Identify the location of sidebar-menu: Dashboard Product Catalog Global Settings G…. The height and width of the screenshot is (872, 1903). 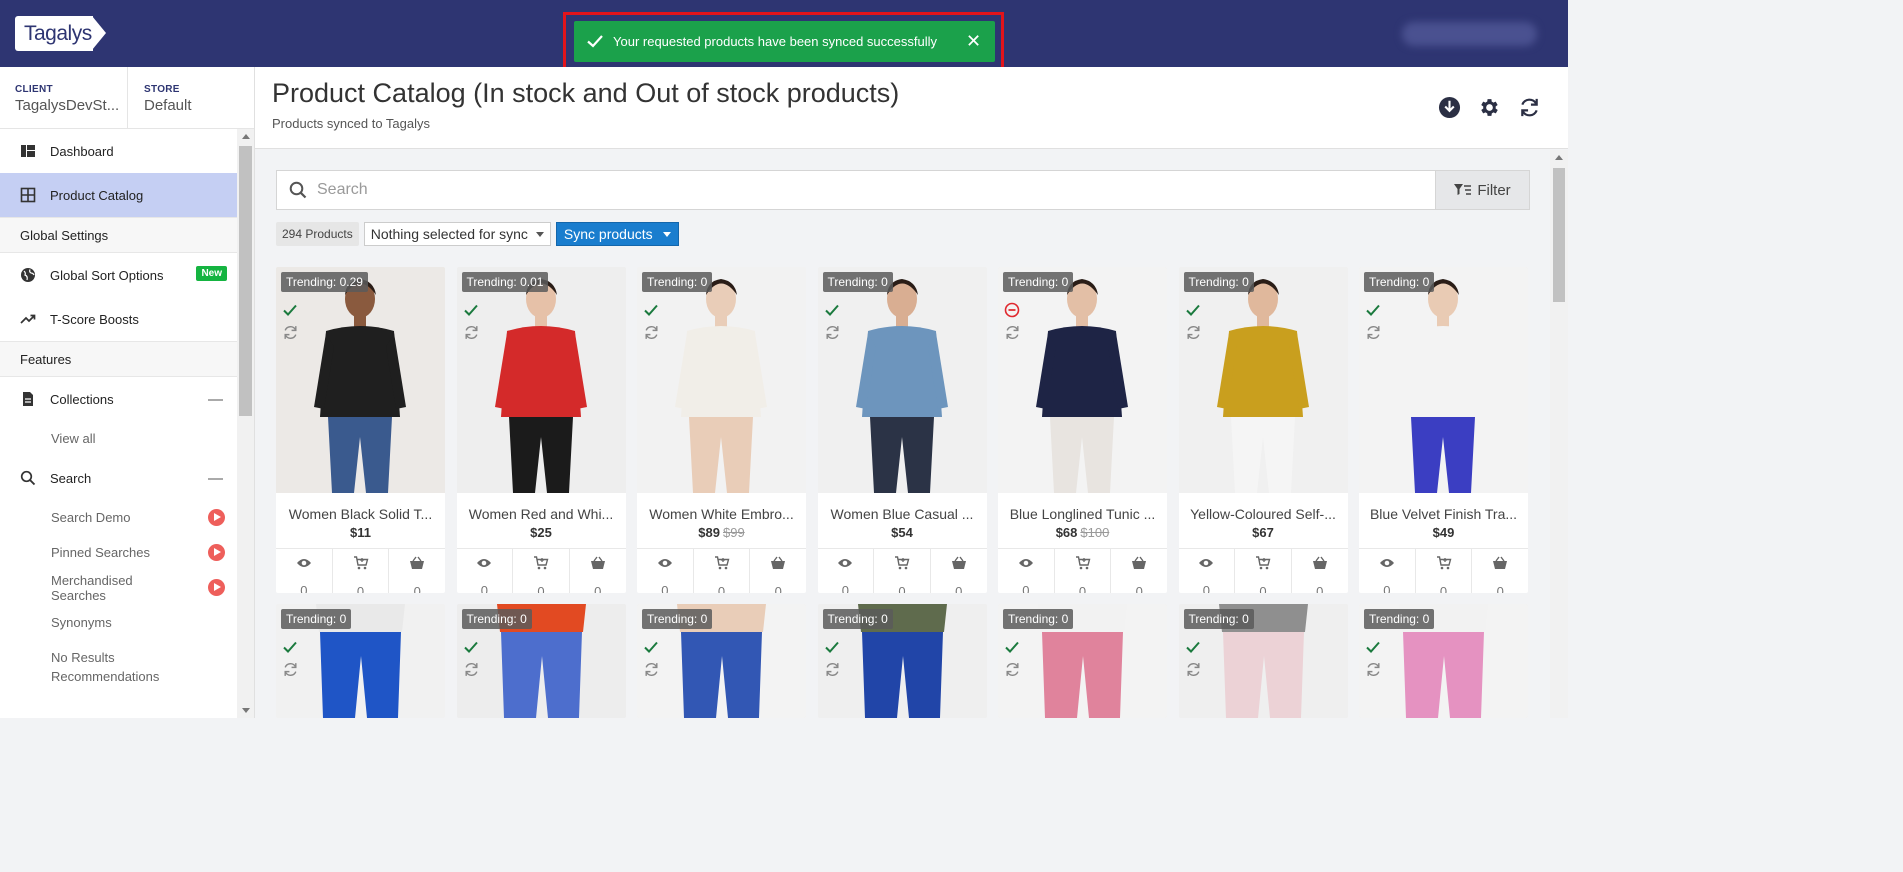
(118, 411).